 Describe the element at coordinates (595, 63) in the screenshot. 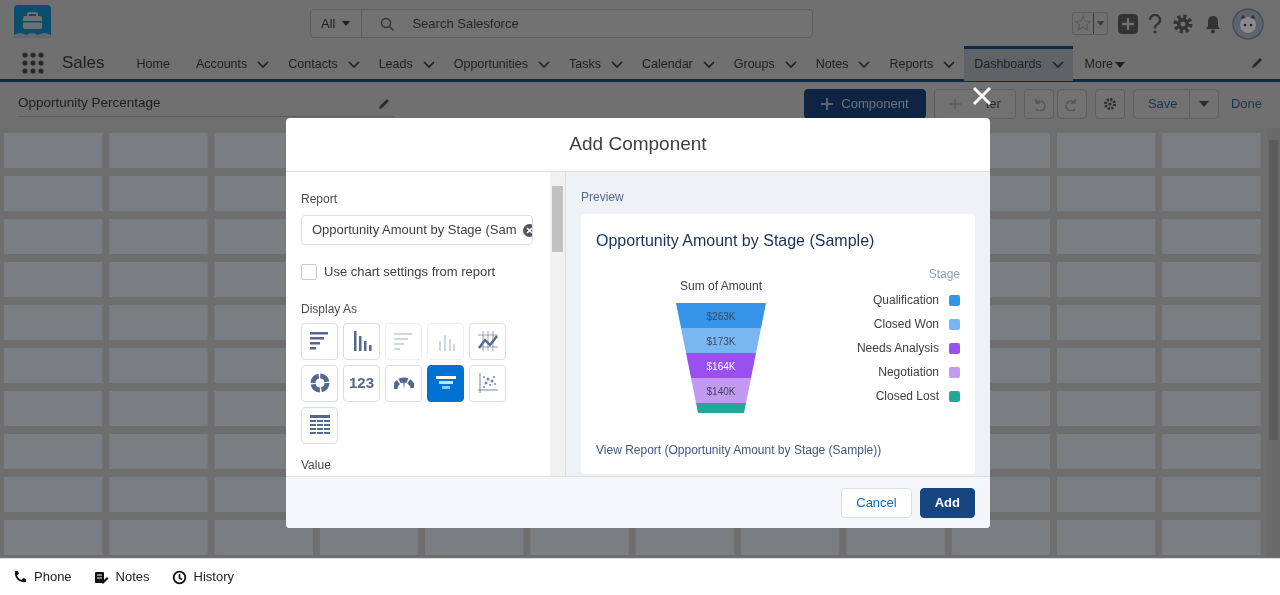

I see `nav-tab: Tasks` at that location.